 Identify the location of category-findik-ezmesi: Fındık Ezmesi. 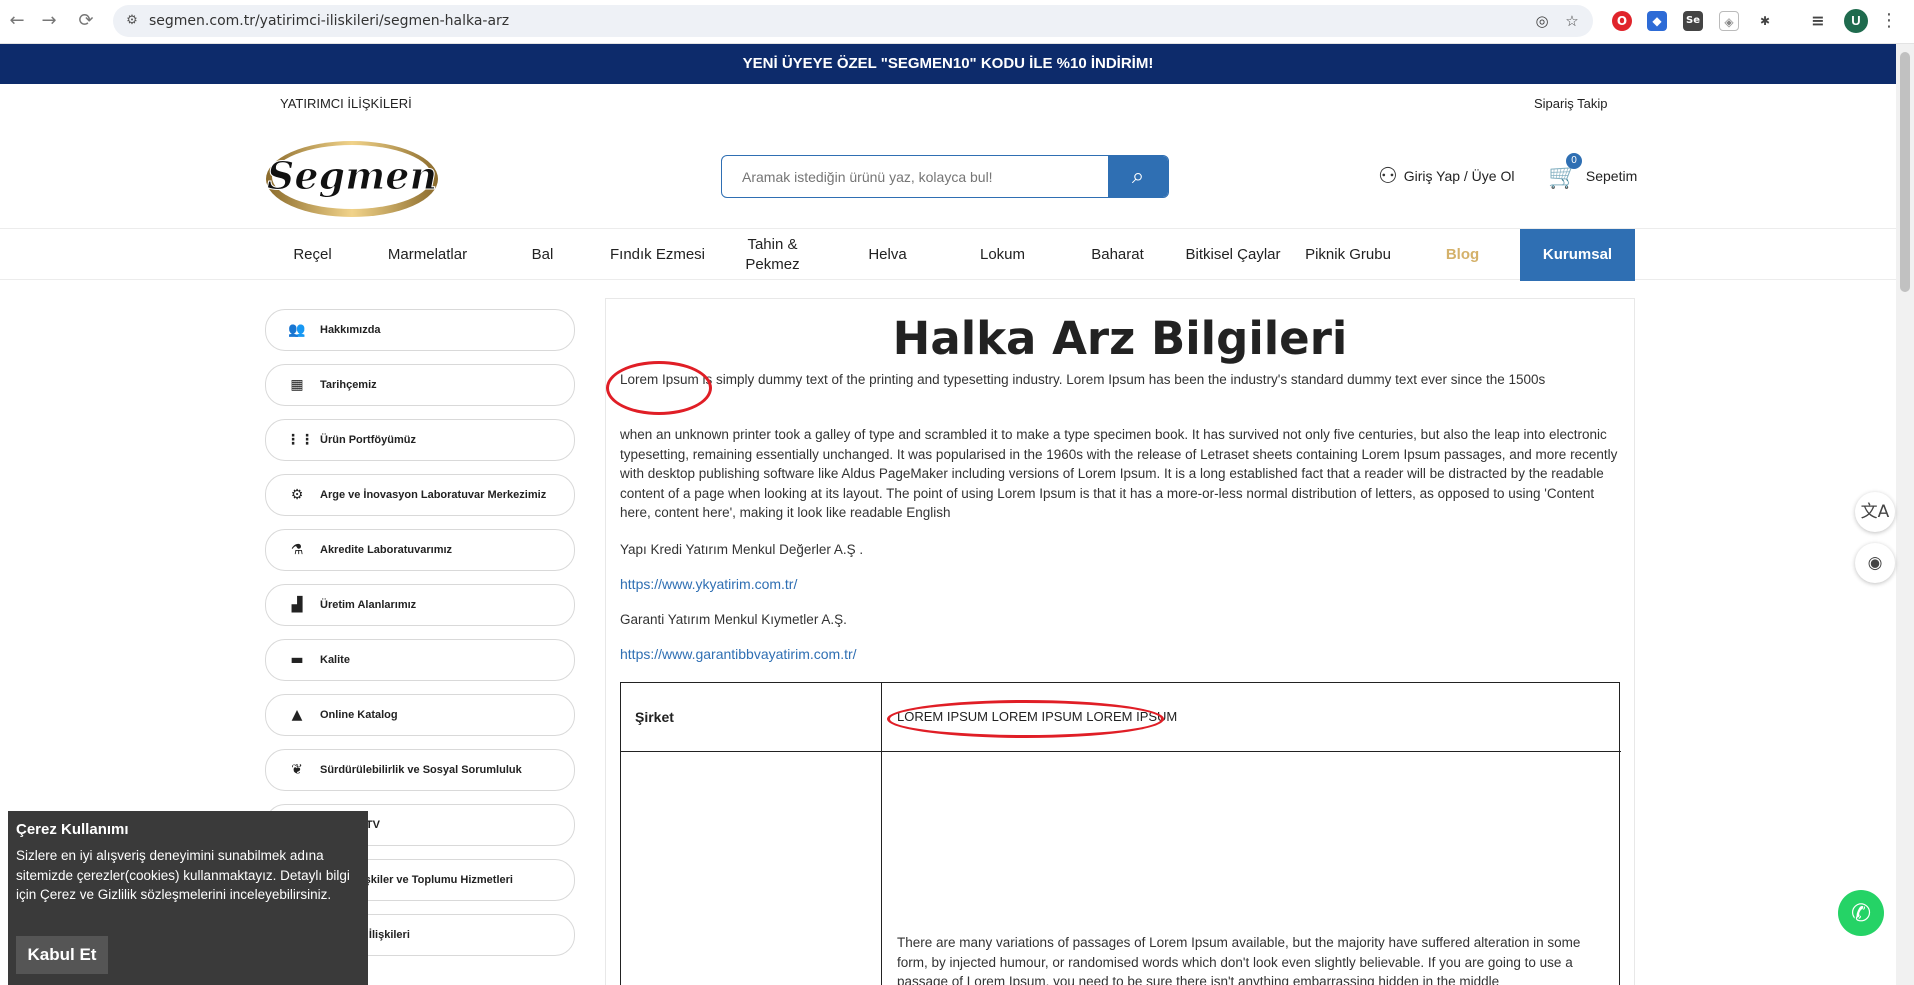
(657, 255).